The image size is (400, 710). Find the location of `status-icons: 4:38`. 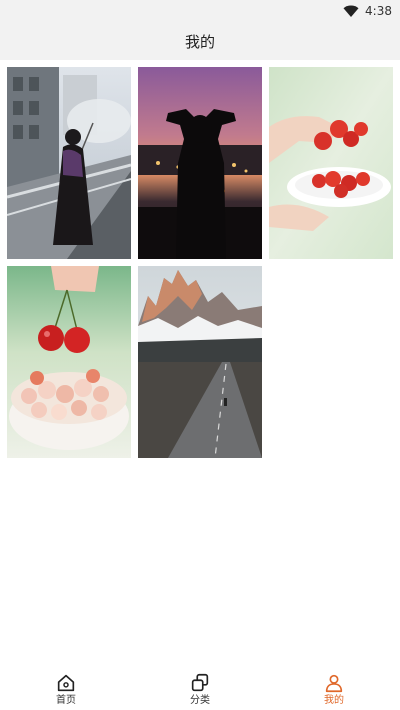

status-icons: 4:38 is located at coordinates (367, 11).